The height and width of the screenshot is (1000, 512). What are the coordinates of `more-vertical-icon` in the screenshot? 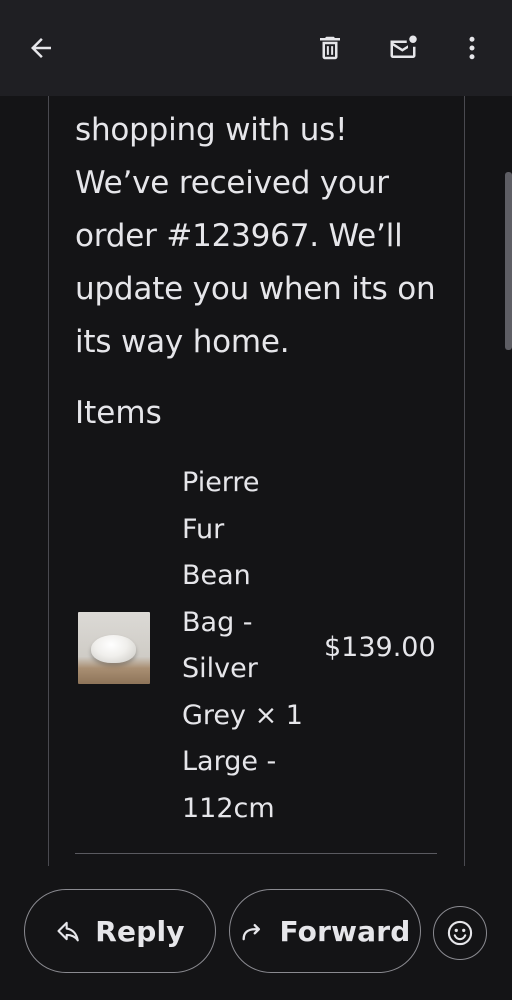 It's located at (472, 48).